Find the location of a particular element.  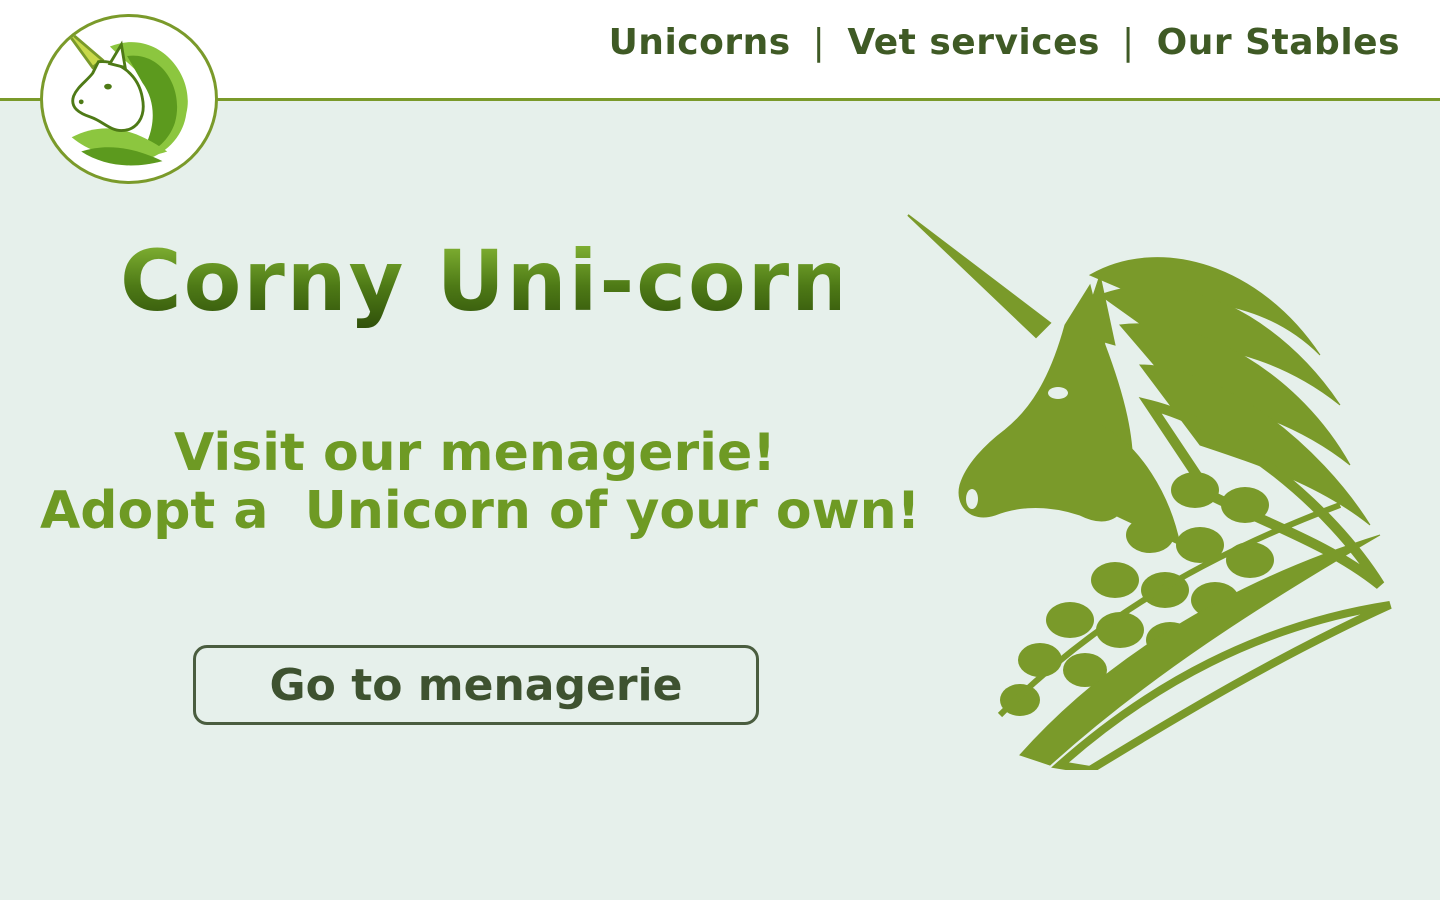

unicorn-logo-icon is located at coordinates (129, 99).